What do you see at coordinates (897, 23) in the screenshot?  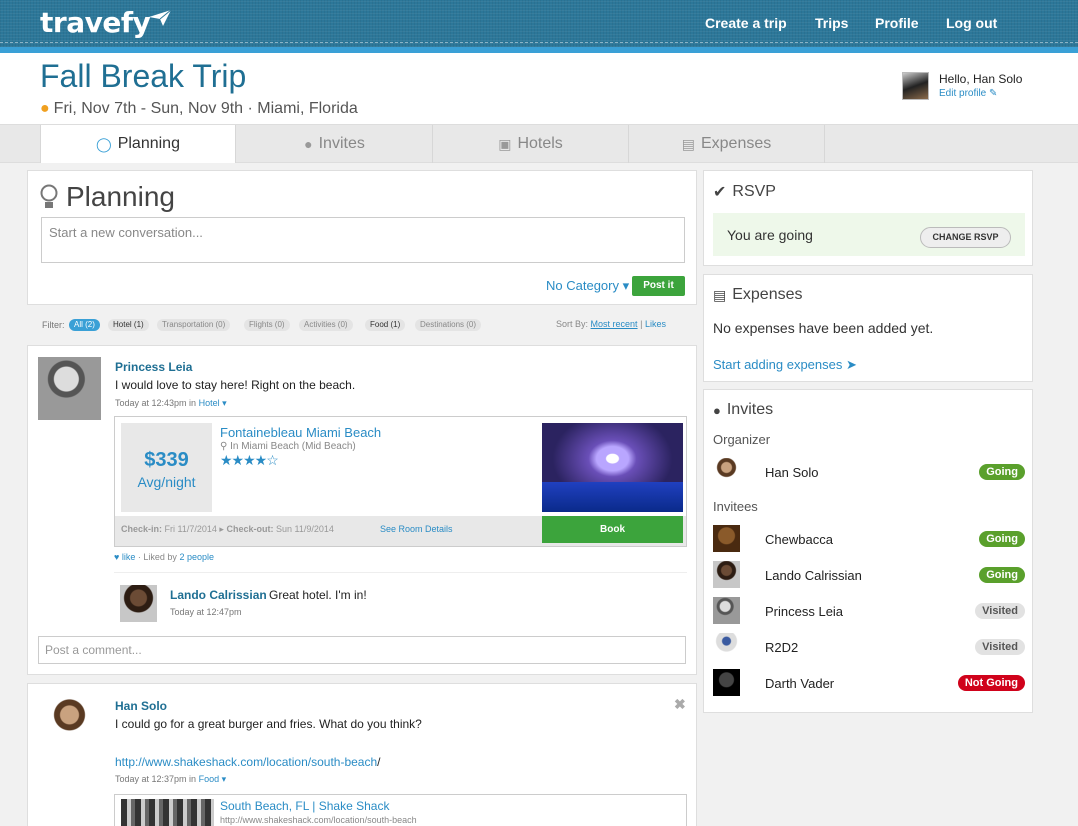 I see `nav-profile: Profile` at bounding box center [897, 23].